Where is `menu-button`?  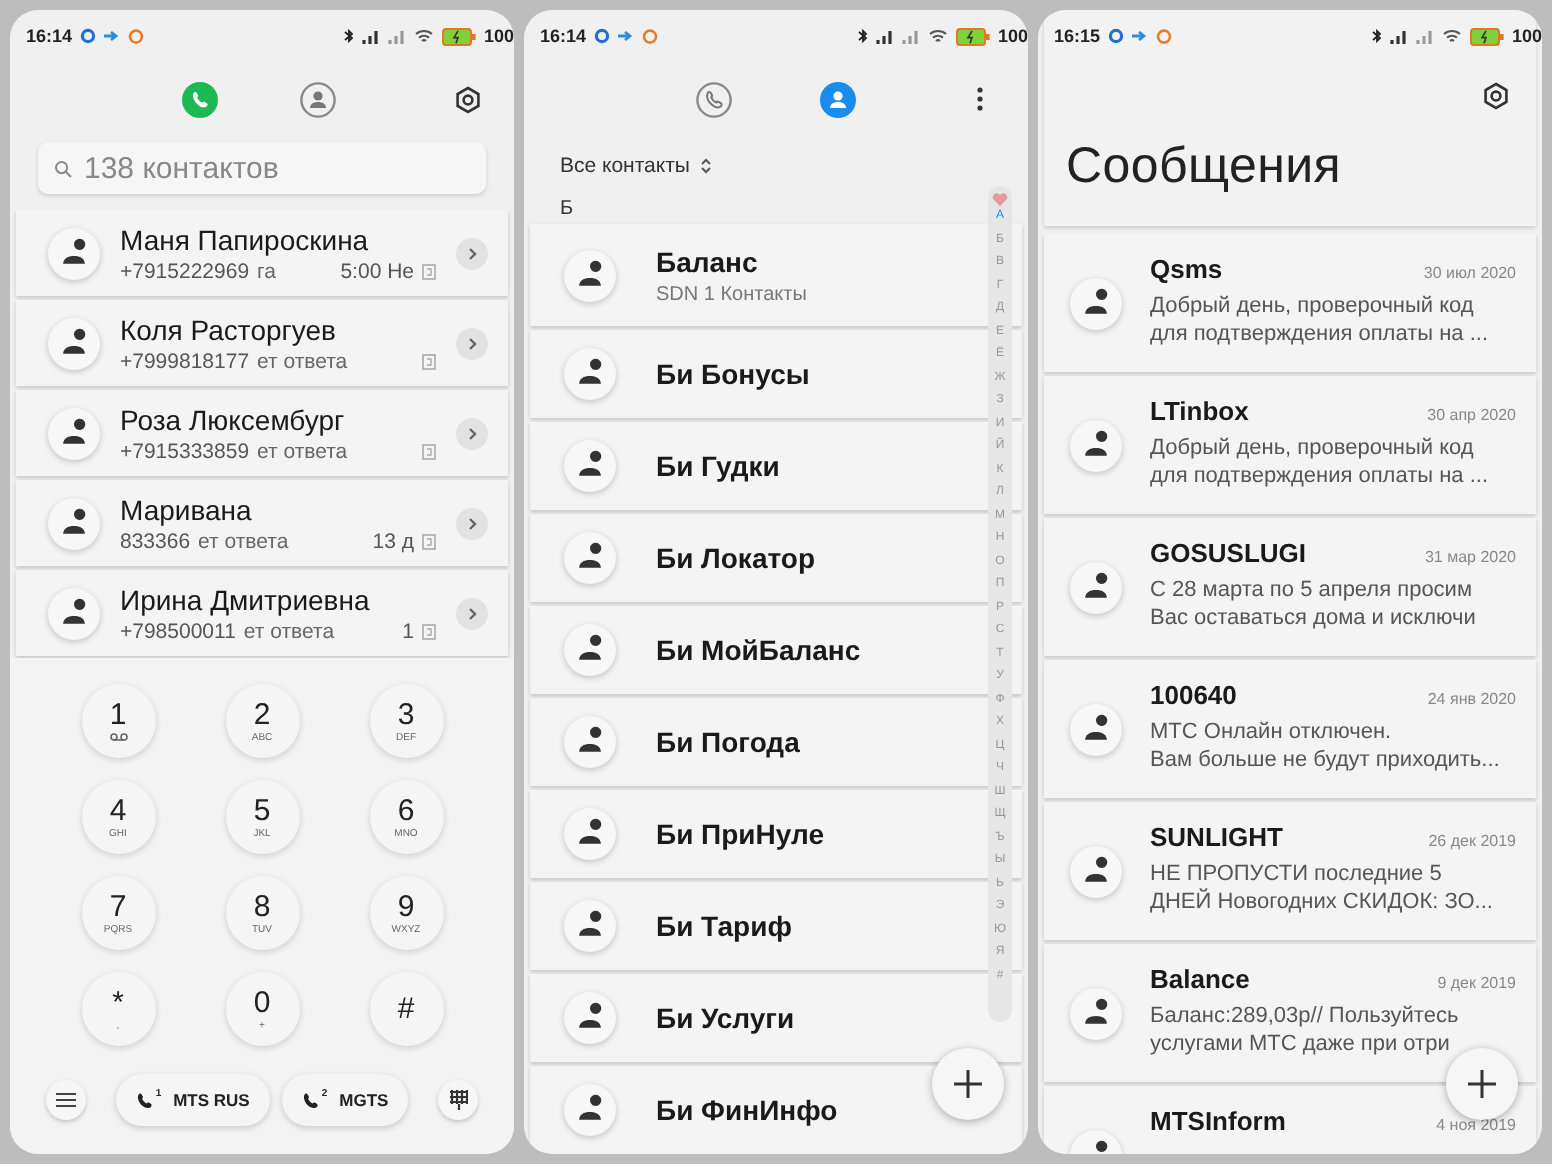 menu-button is located at coordinates (66, 1100).